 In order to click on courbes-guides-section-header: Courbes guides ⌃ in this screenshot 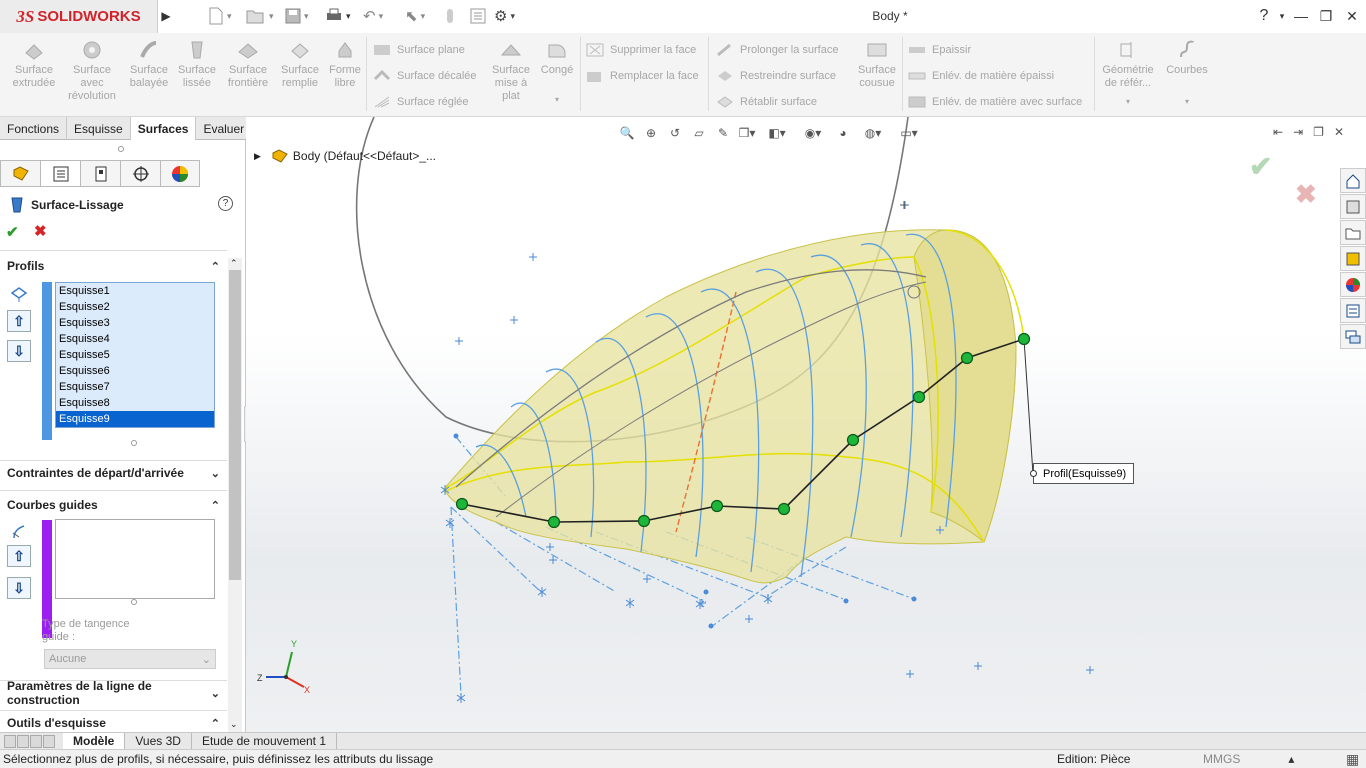, I will do `click(113, 505)`.